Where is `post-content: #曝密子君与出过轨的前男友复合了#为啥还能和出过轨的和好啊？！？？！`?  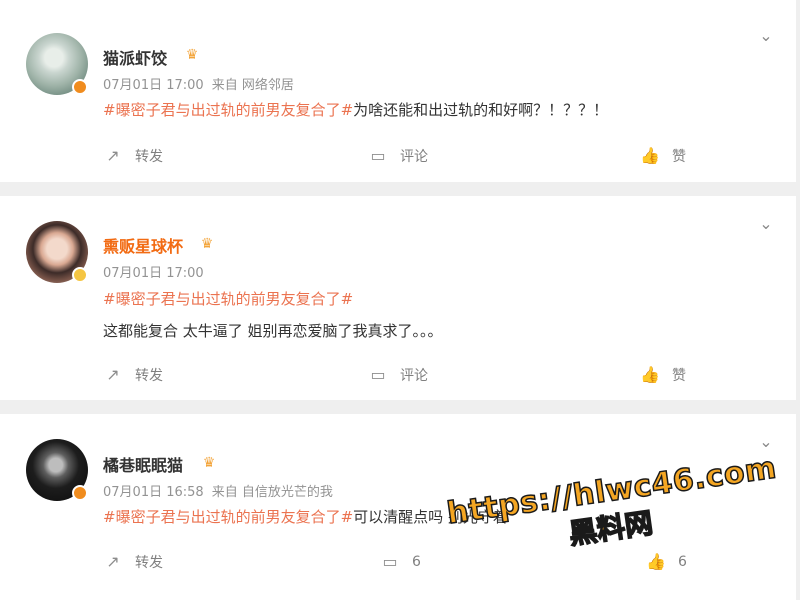
post-content: #曝密子君与出过轨的前男友复合了#为啥还能和出过轨的和好啊？！？？！ is located at coordinates (355, 109).